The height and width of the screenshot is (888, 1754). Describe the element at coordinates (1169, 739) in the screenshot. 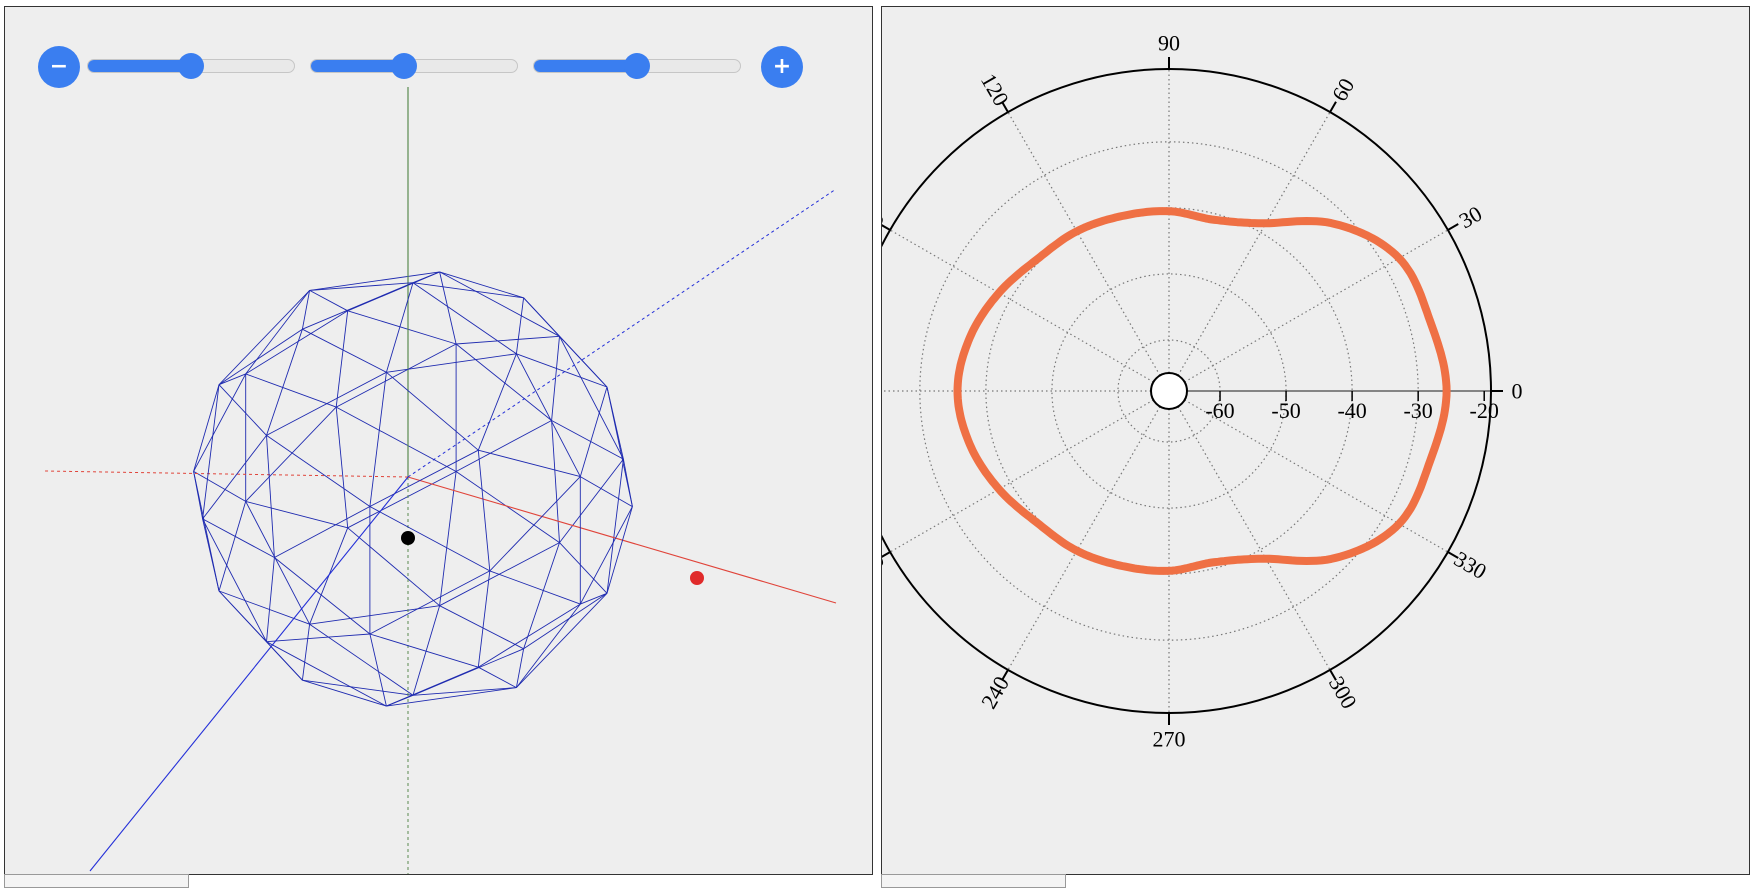

I see `angle-tick-label: 270` at that location.